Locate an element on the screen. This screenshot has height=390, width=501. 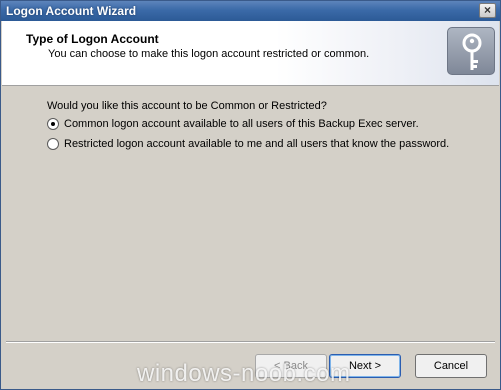
common-radio is located at coordinates (53, 124).